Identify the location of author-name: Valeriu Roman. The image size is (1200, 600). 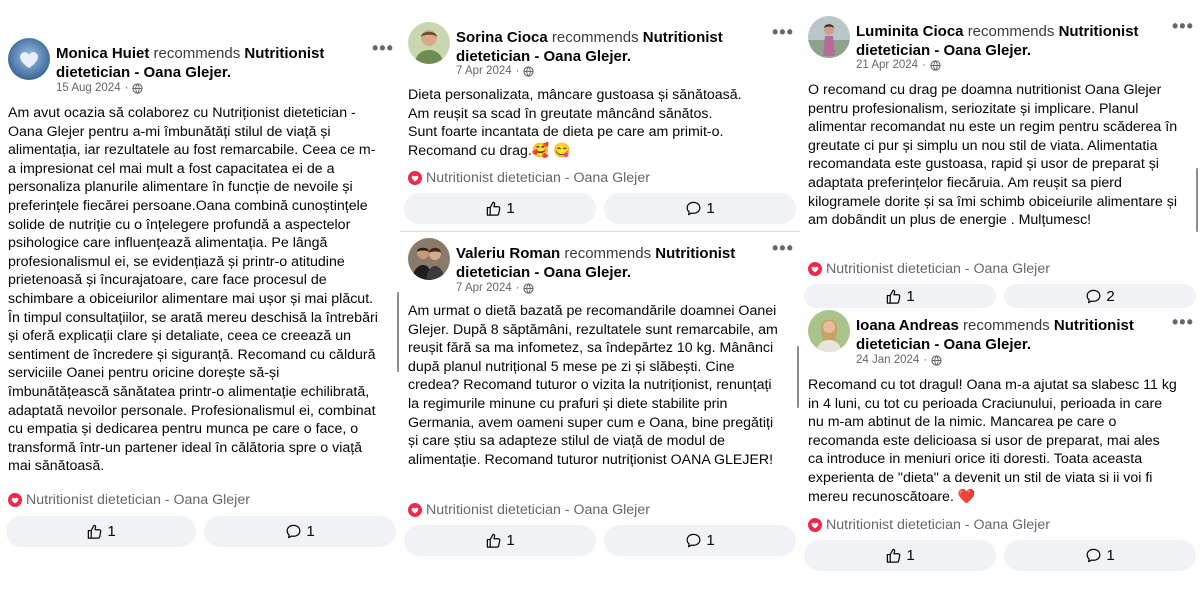
(508, 253).